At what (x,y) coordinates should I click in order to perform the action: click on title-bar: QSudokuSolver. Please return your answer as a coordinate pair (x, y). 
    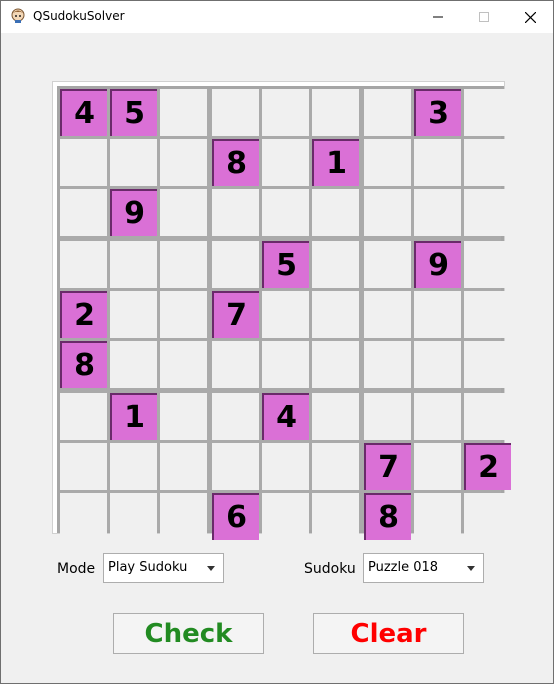
    Looking at the image, I should click on (277, 17).